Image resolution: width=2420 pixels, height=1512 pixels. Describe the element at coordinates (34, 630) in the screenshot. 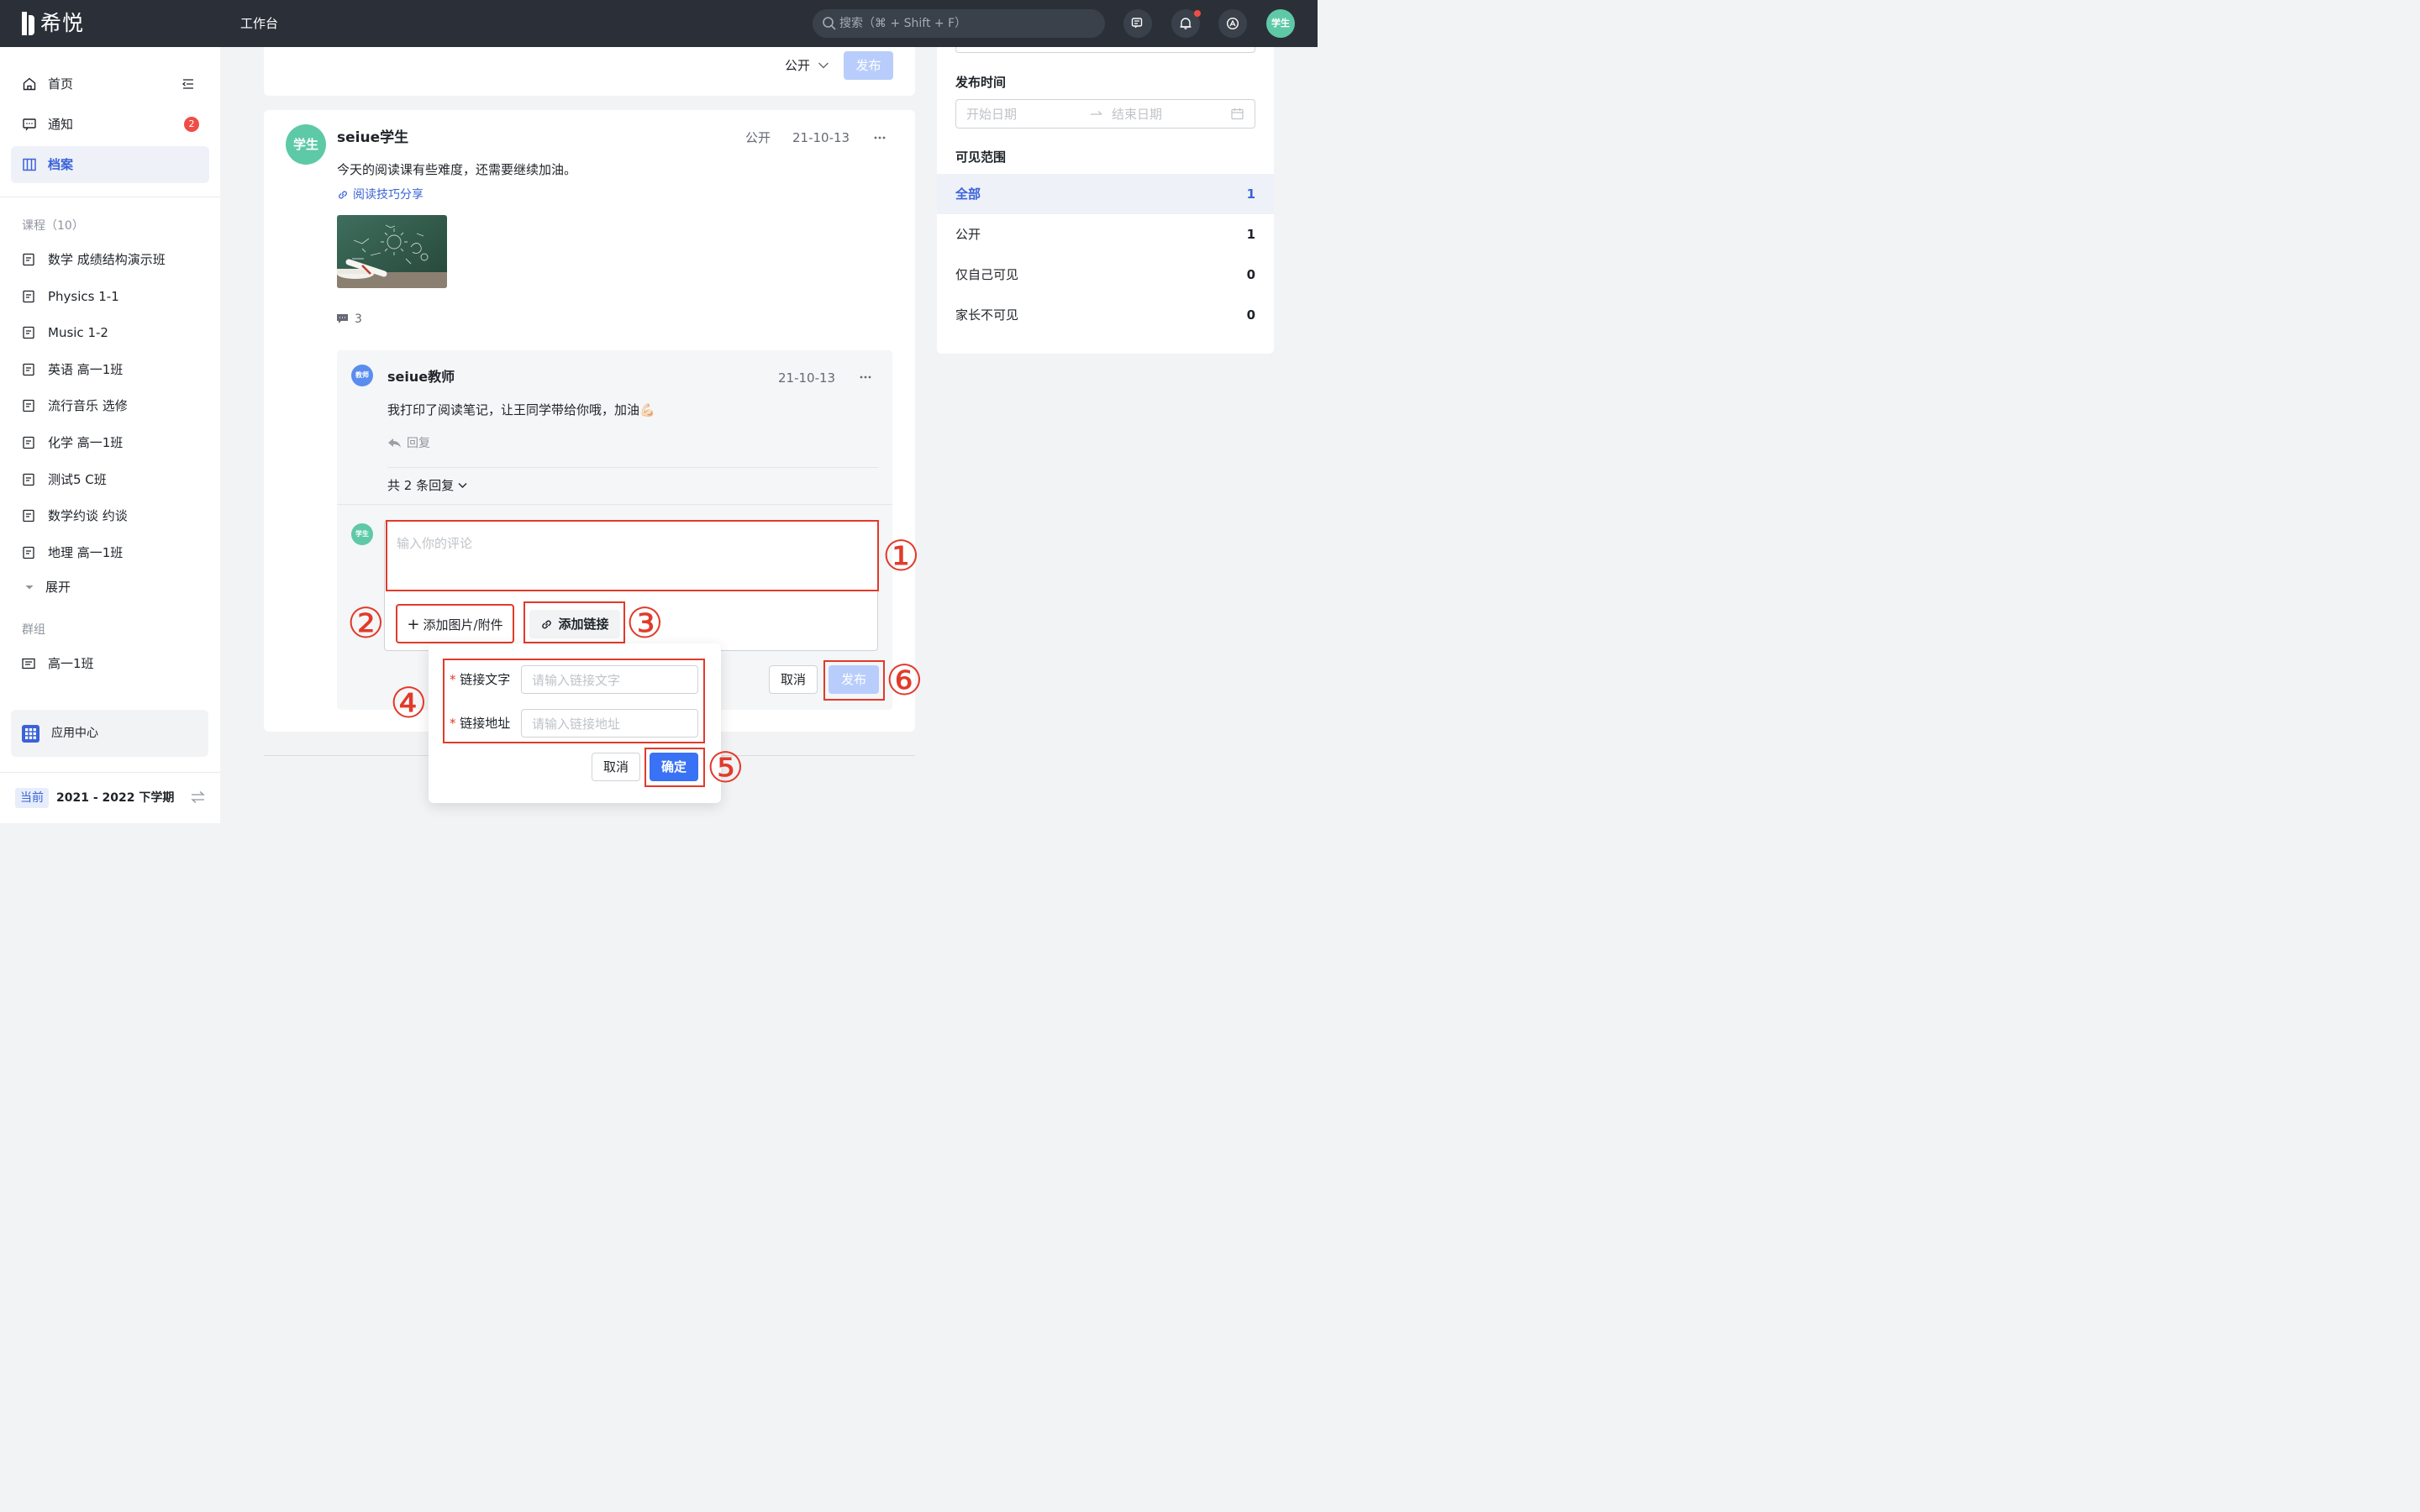

I see `groups-section-title: 群组` at that location.